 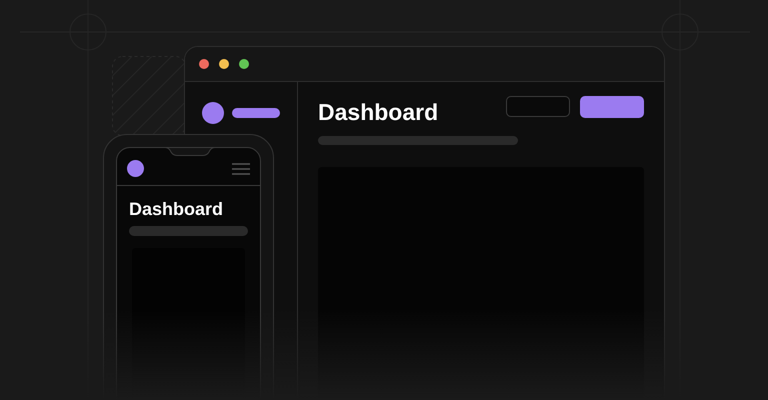 What do you see at coordinates (241, 168) in the screenshot?
I see `menu-icon` at bounding box center [241, 168].